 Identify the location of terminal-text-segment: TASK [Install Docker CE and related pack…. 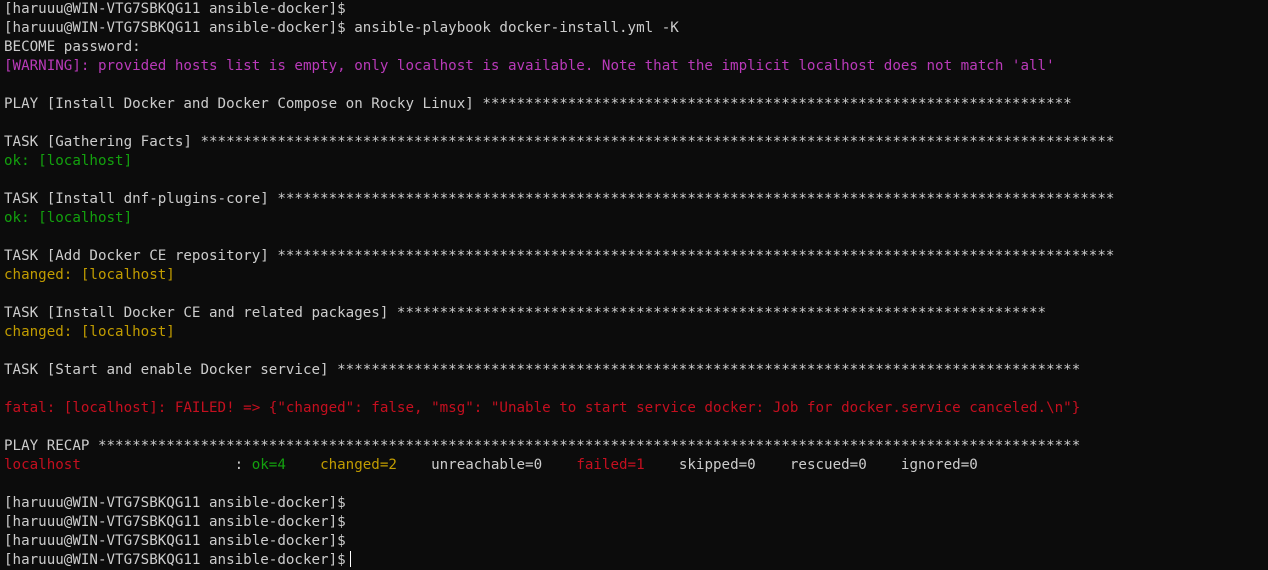
(525, 313).